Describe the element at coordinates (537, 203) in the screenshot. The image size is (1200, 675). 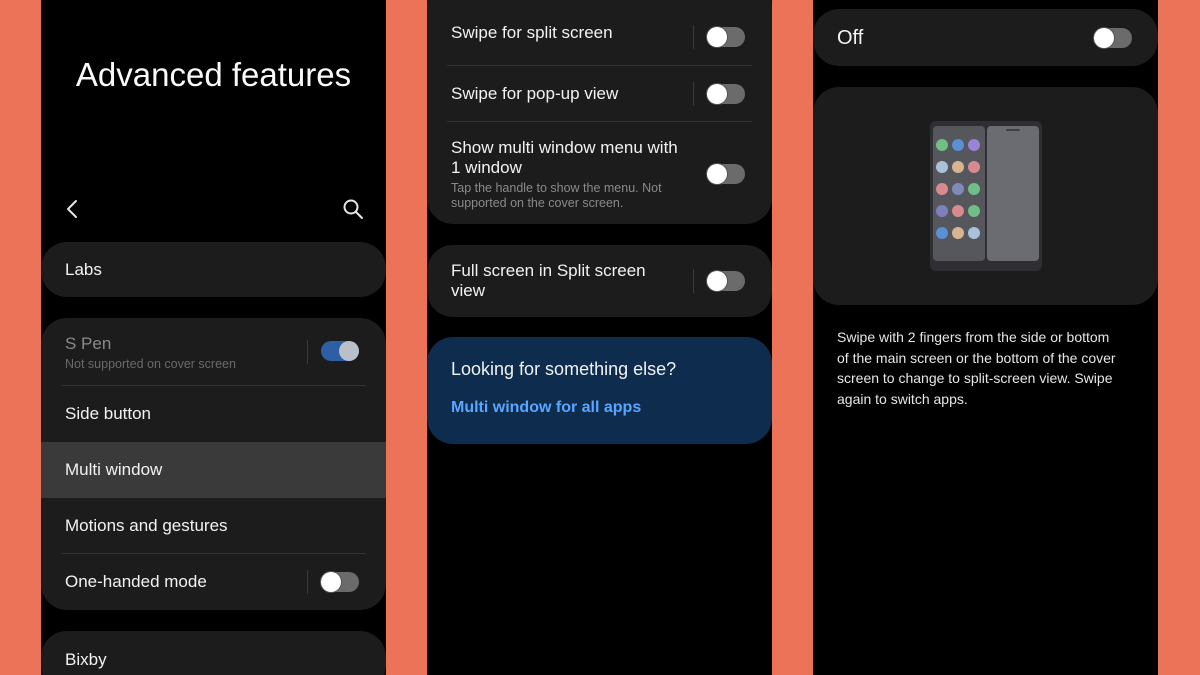
I see `show-menu-sublabel-line2: supported on the cover screen.` at that location.